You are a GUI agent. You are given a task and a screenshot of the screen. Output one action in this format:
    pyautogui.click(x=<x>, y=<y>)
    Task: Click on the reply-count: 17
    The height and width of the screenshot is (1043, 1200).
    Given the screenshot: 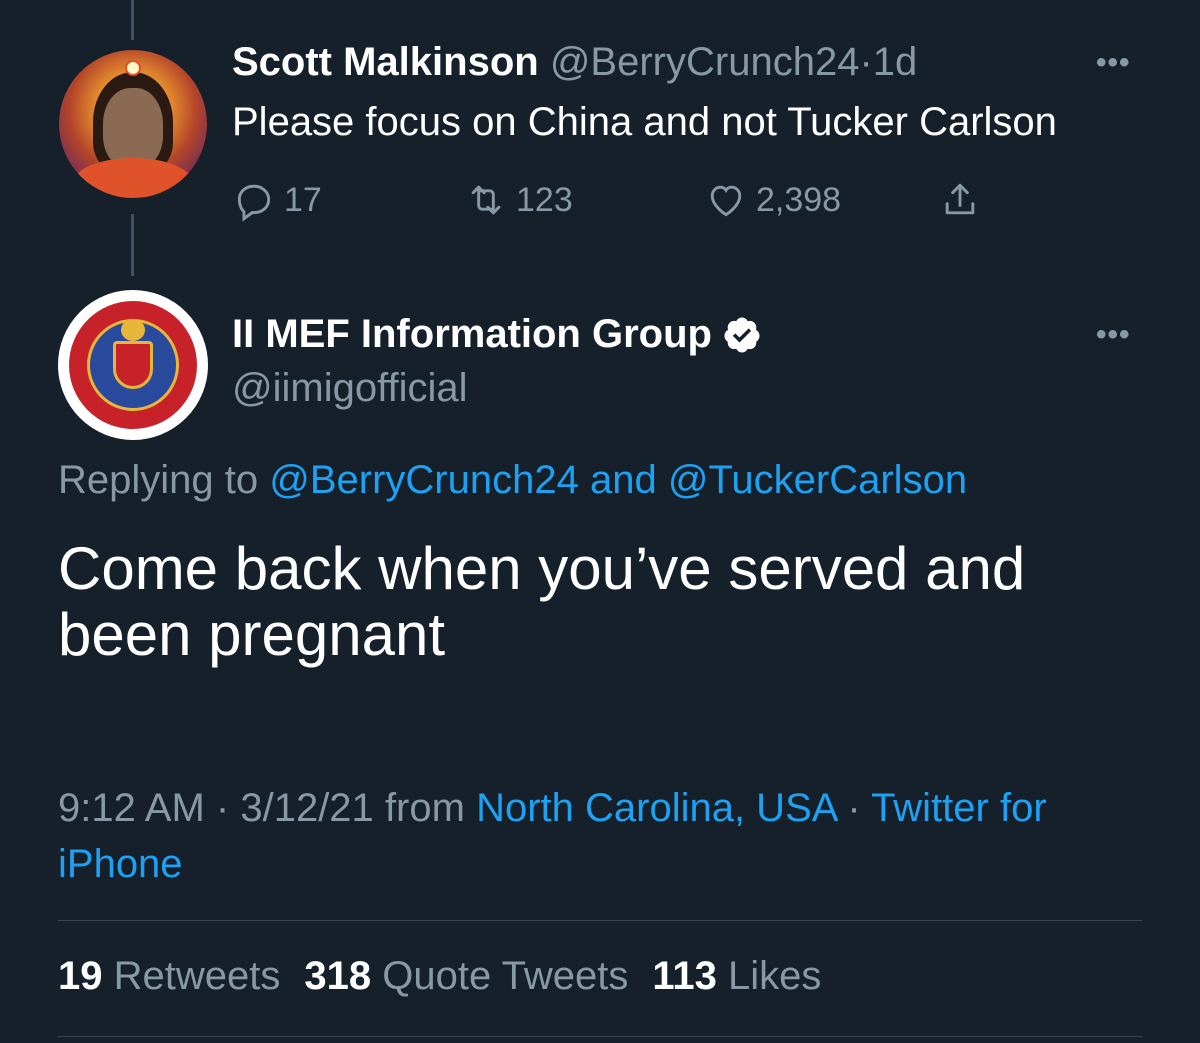 What is the action you would take?
    pyautogui.click(x=303, y=199)
    